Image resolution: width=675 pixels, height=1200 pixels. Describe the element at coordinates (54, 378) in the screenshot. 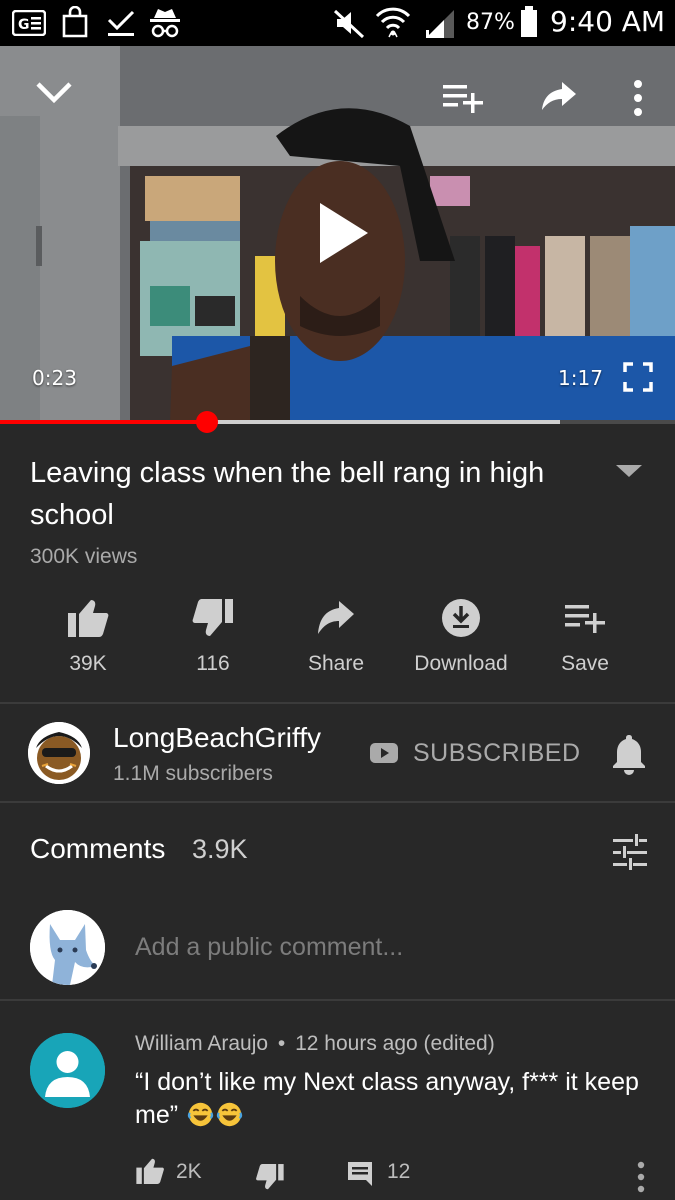

I see `current-time: 0:23` at that location.